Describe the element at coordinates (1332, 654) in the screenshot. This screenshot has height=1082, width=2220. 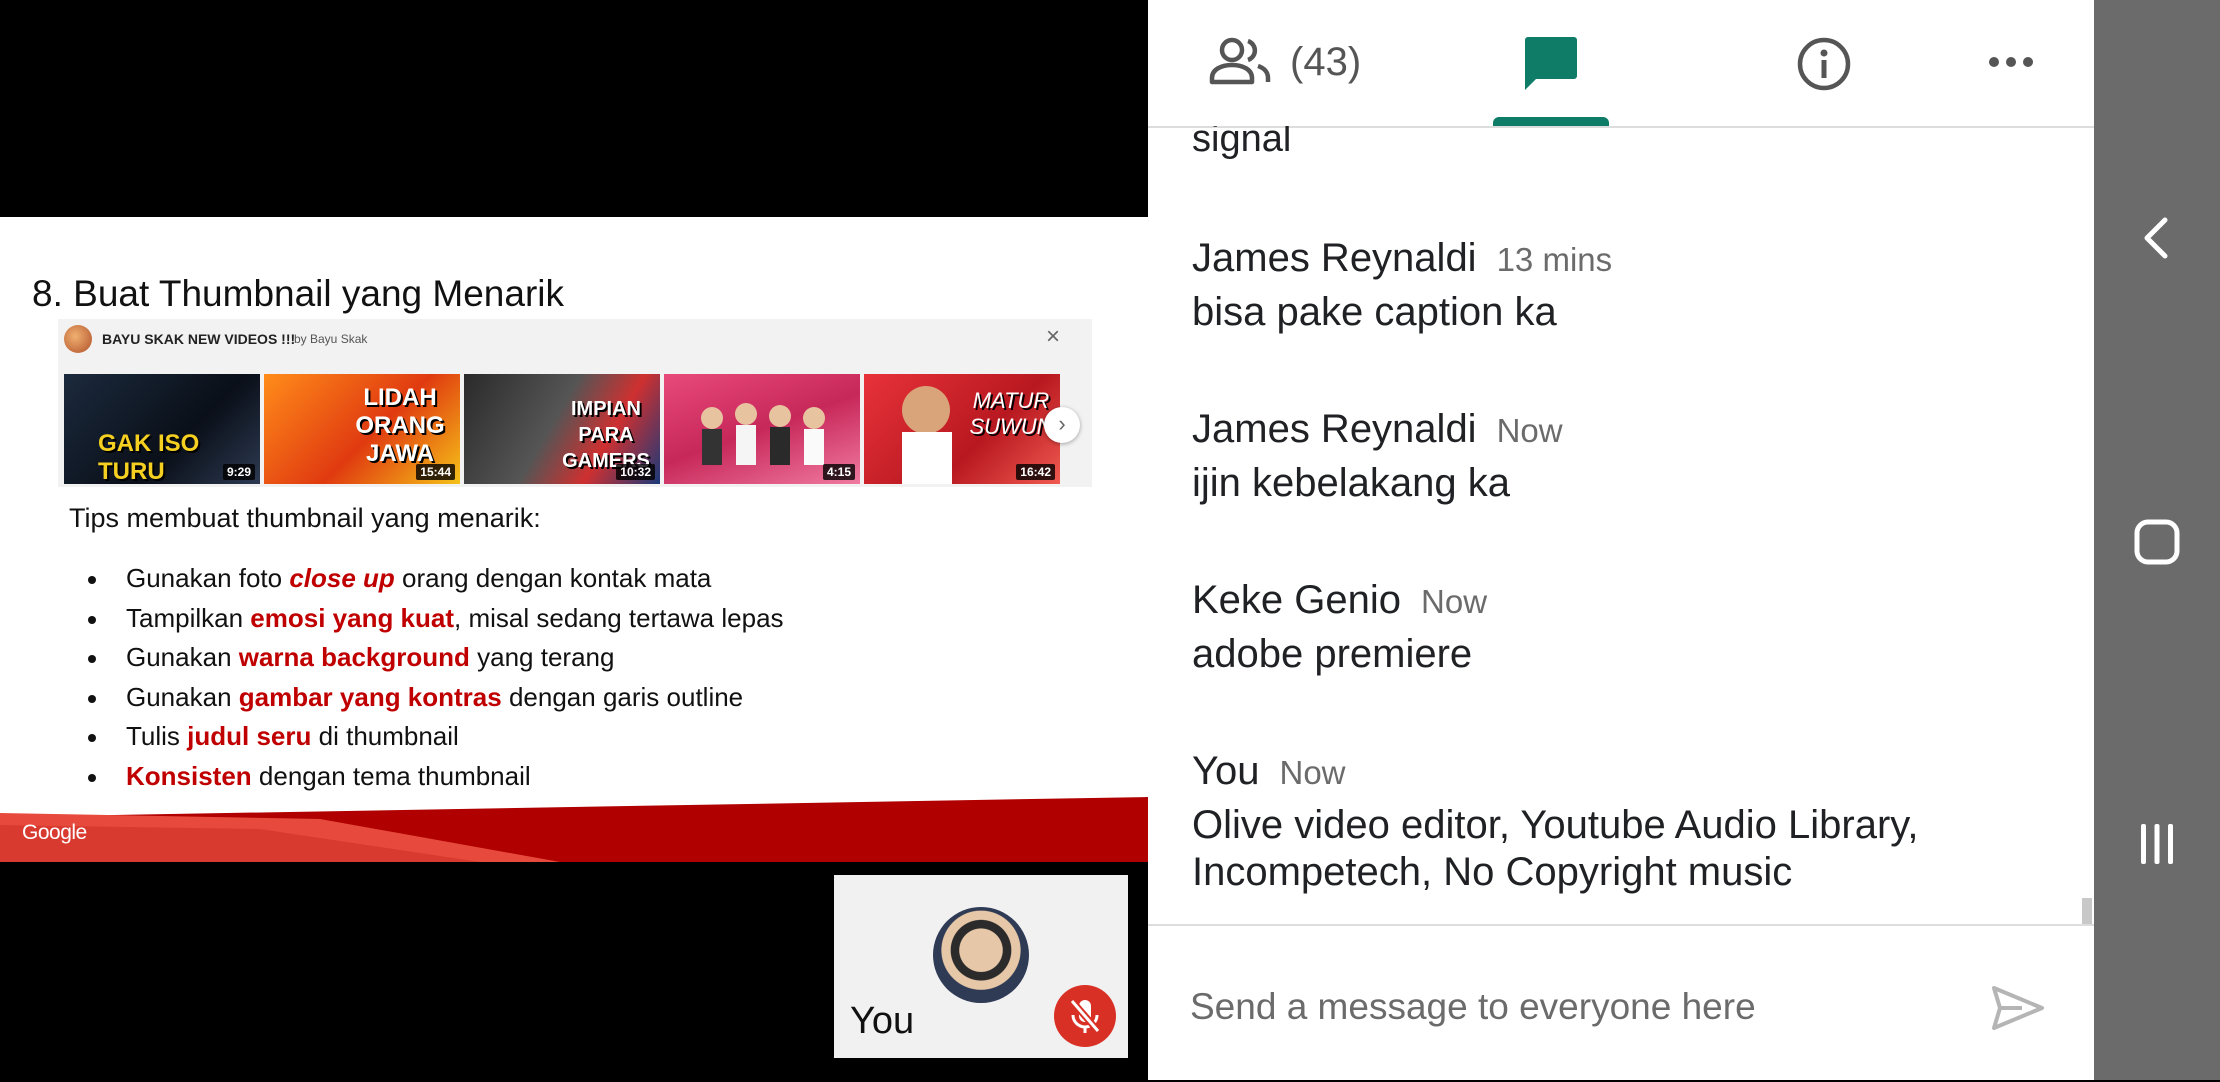
I see `message-text: adobe premiere` at that location.